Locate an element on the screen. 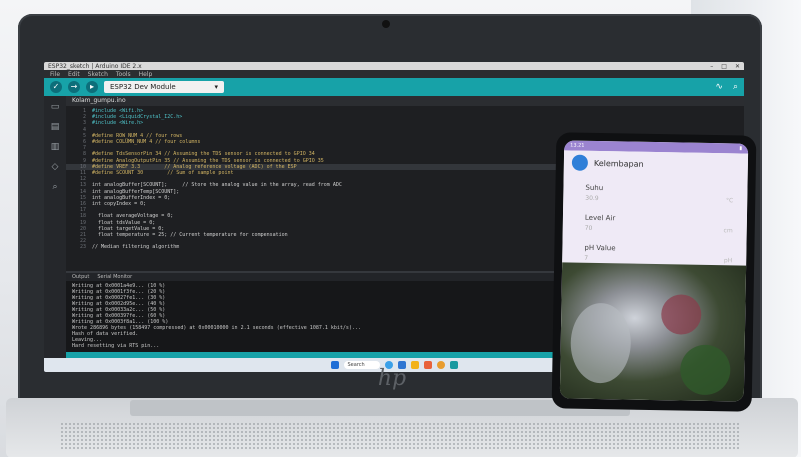  ide-sidebar: ▭ ▤ ▥ ◇ ⌕ is located at coordinates (55, 234).